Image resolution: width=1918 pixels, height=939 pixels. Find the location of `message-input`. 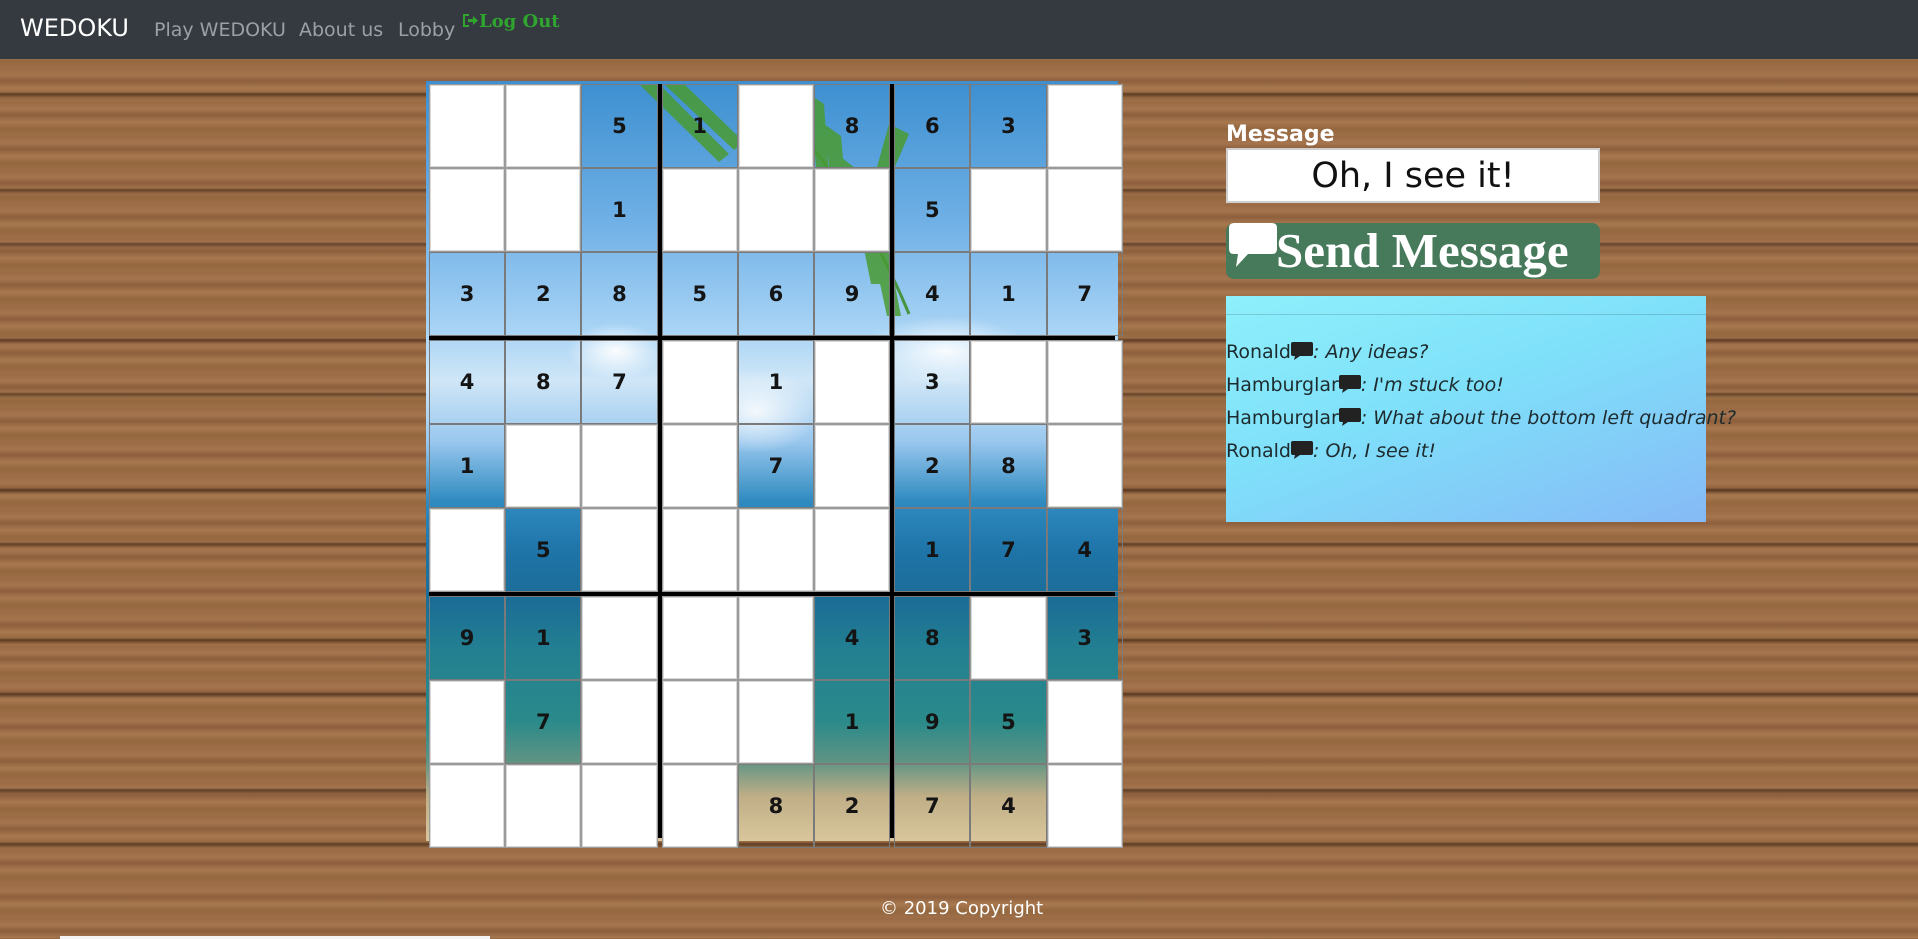

message-input is located at coordinates (1413, 175).